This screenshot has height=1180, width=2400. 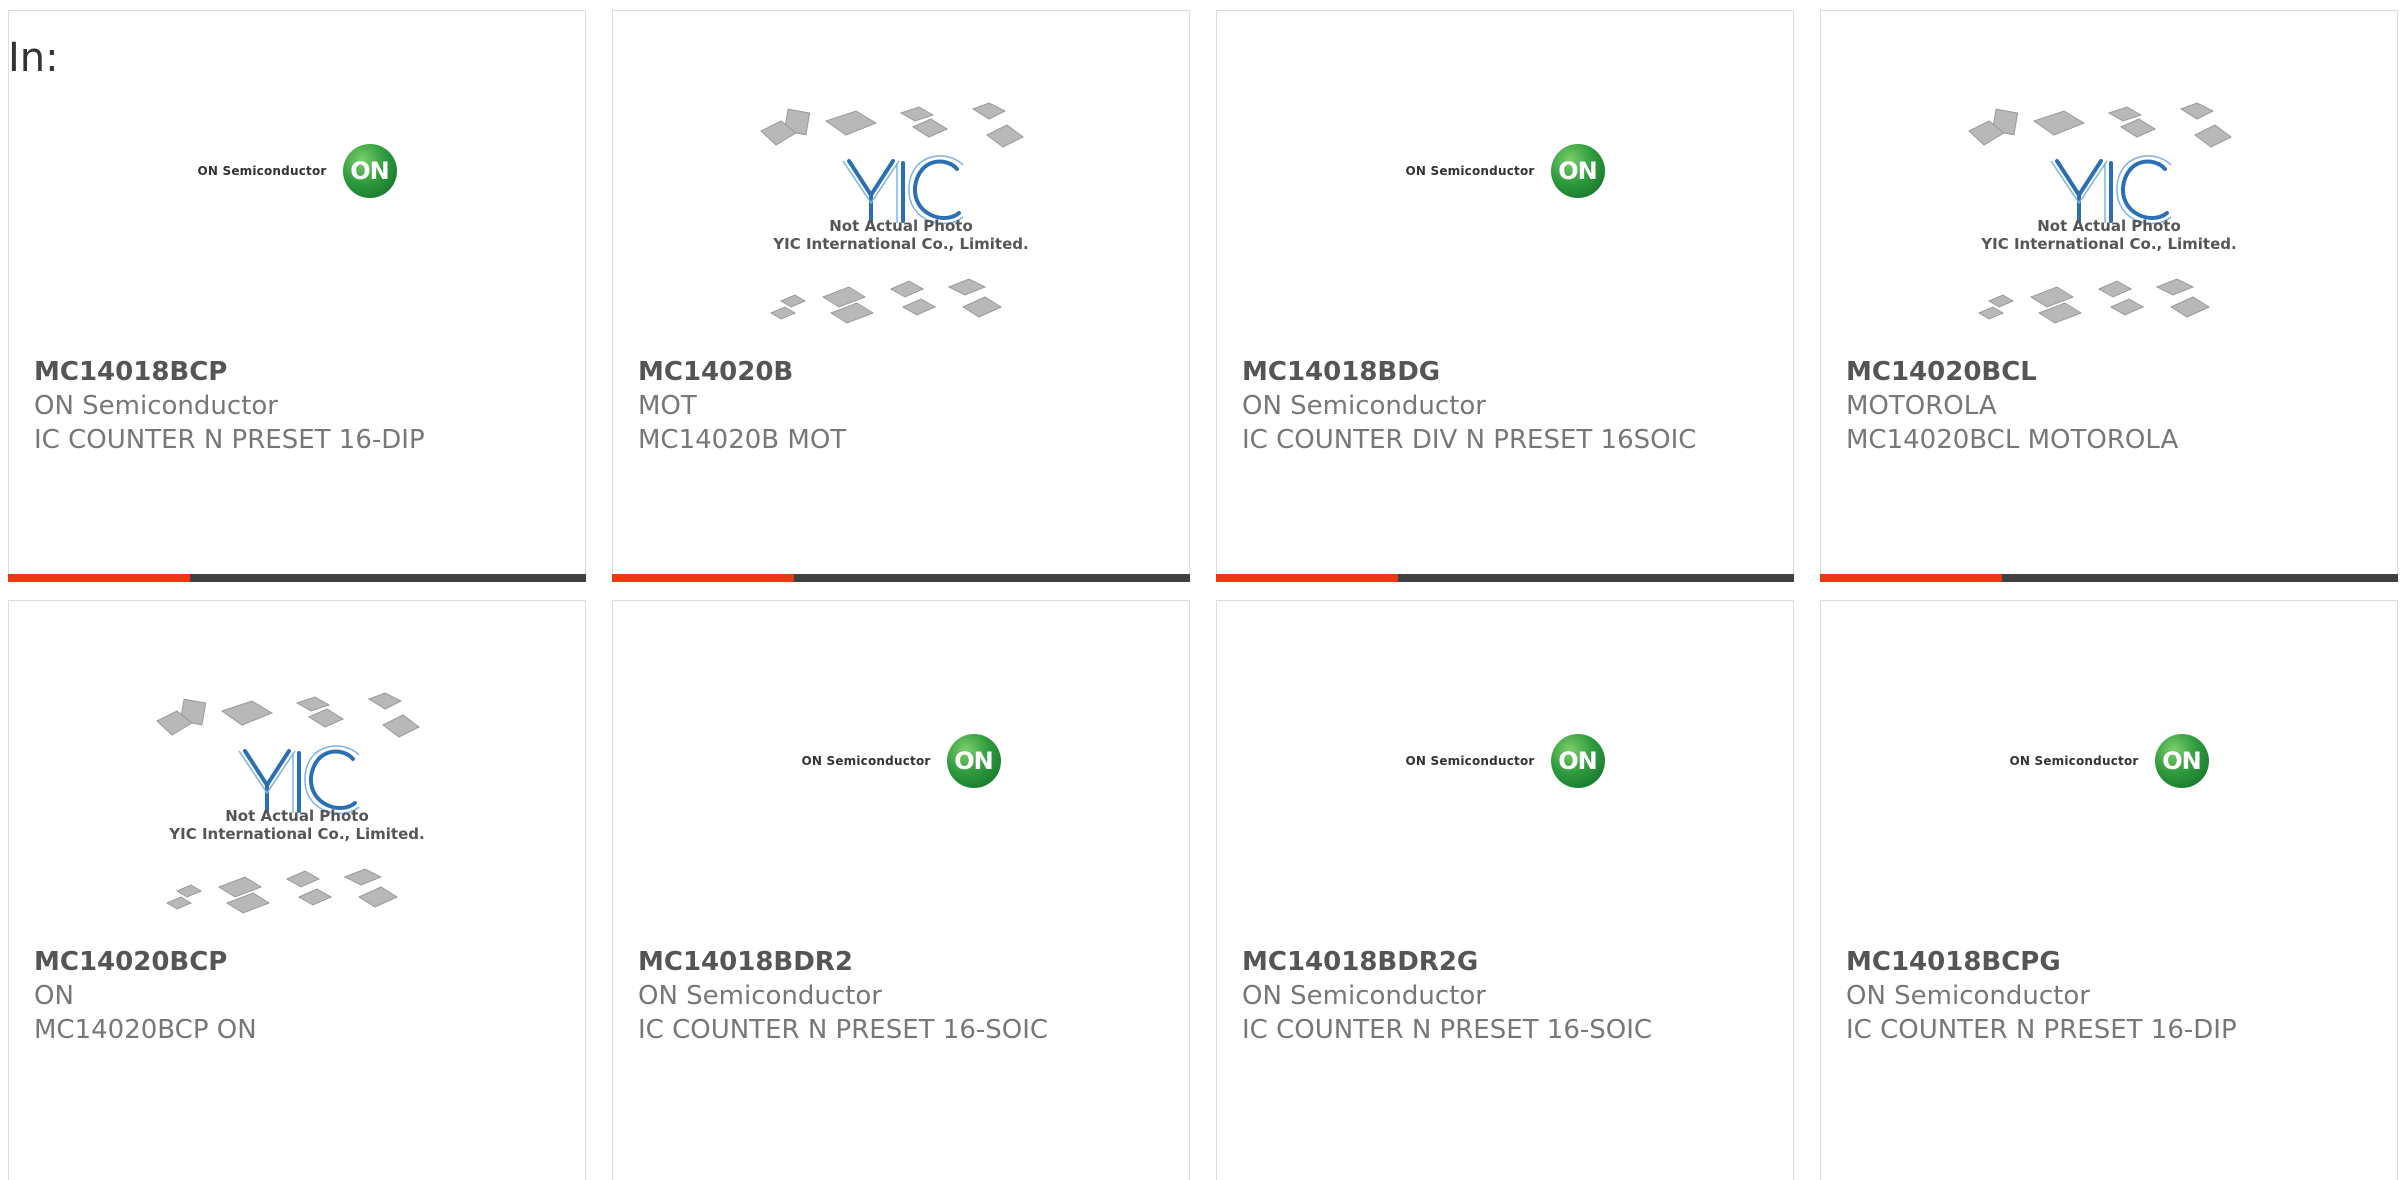 I want to click on product-info: MC14020BCL MOTOROLA MC14020BCL MOTOROLA, so click(x=2111, y=406).